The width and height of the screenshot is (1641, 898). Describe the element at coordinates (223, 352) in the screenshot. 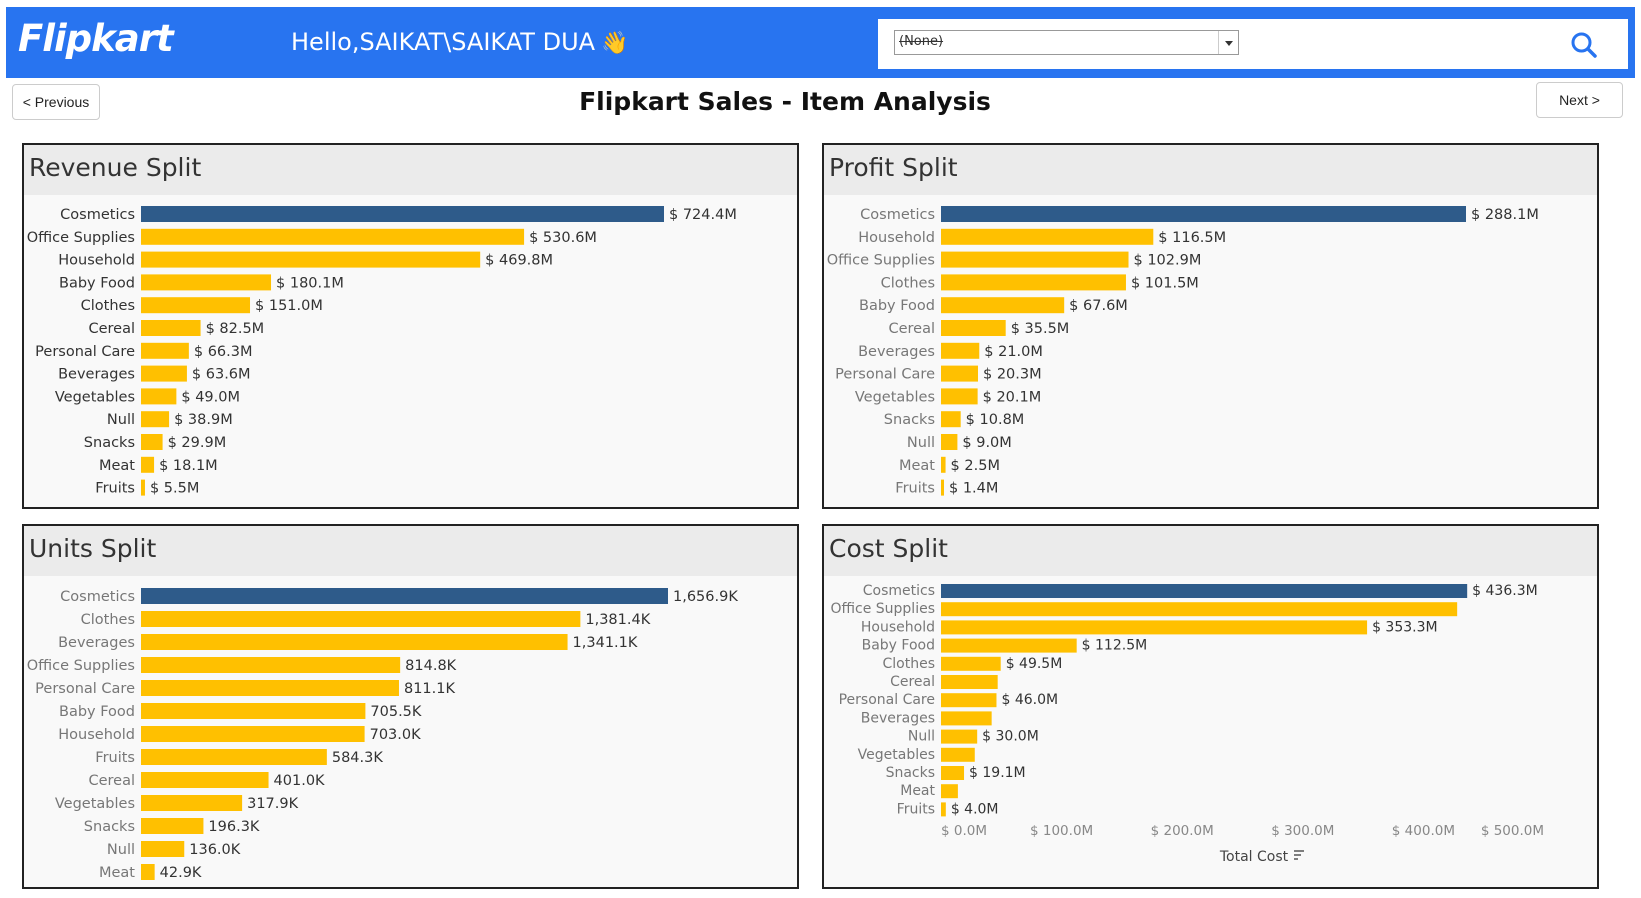

I see `value-label: $ 66.3M` at that location.